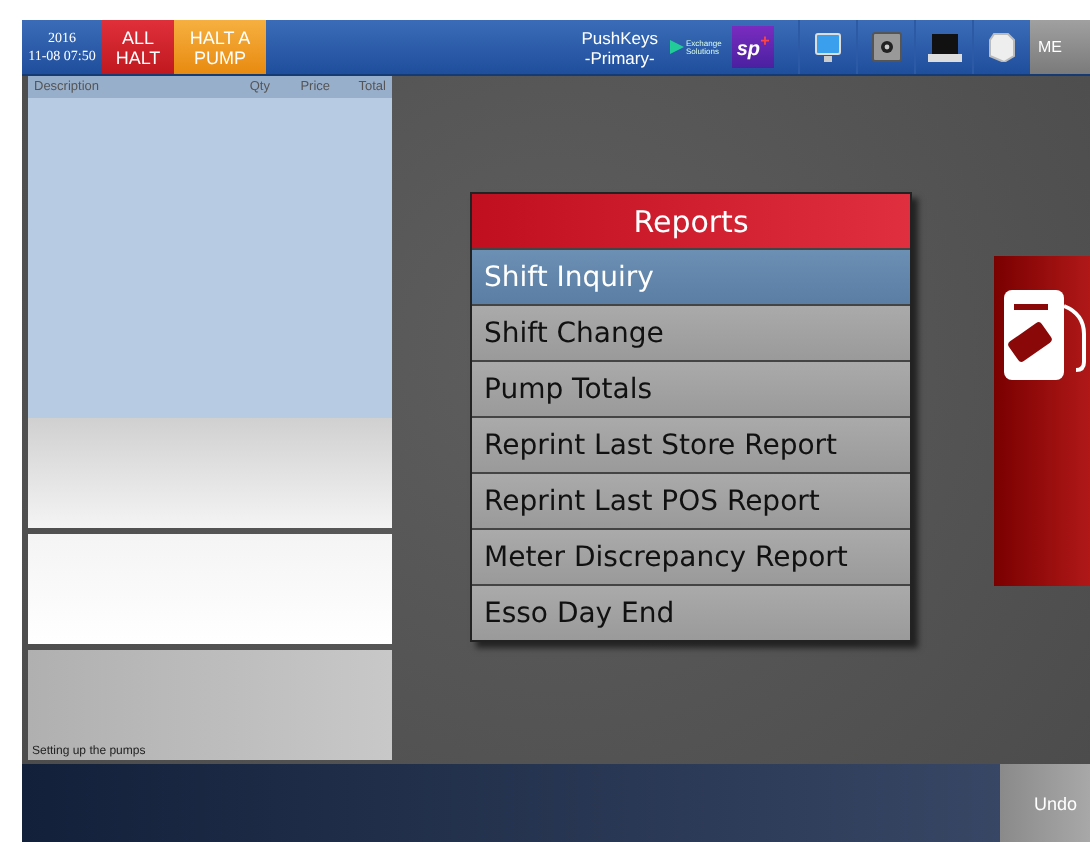  What do you see at coordinates (691, 501) in the screenshot?
I see `menu-item: Reprint Last POS Report` at bounding box center [691, 501].